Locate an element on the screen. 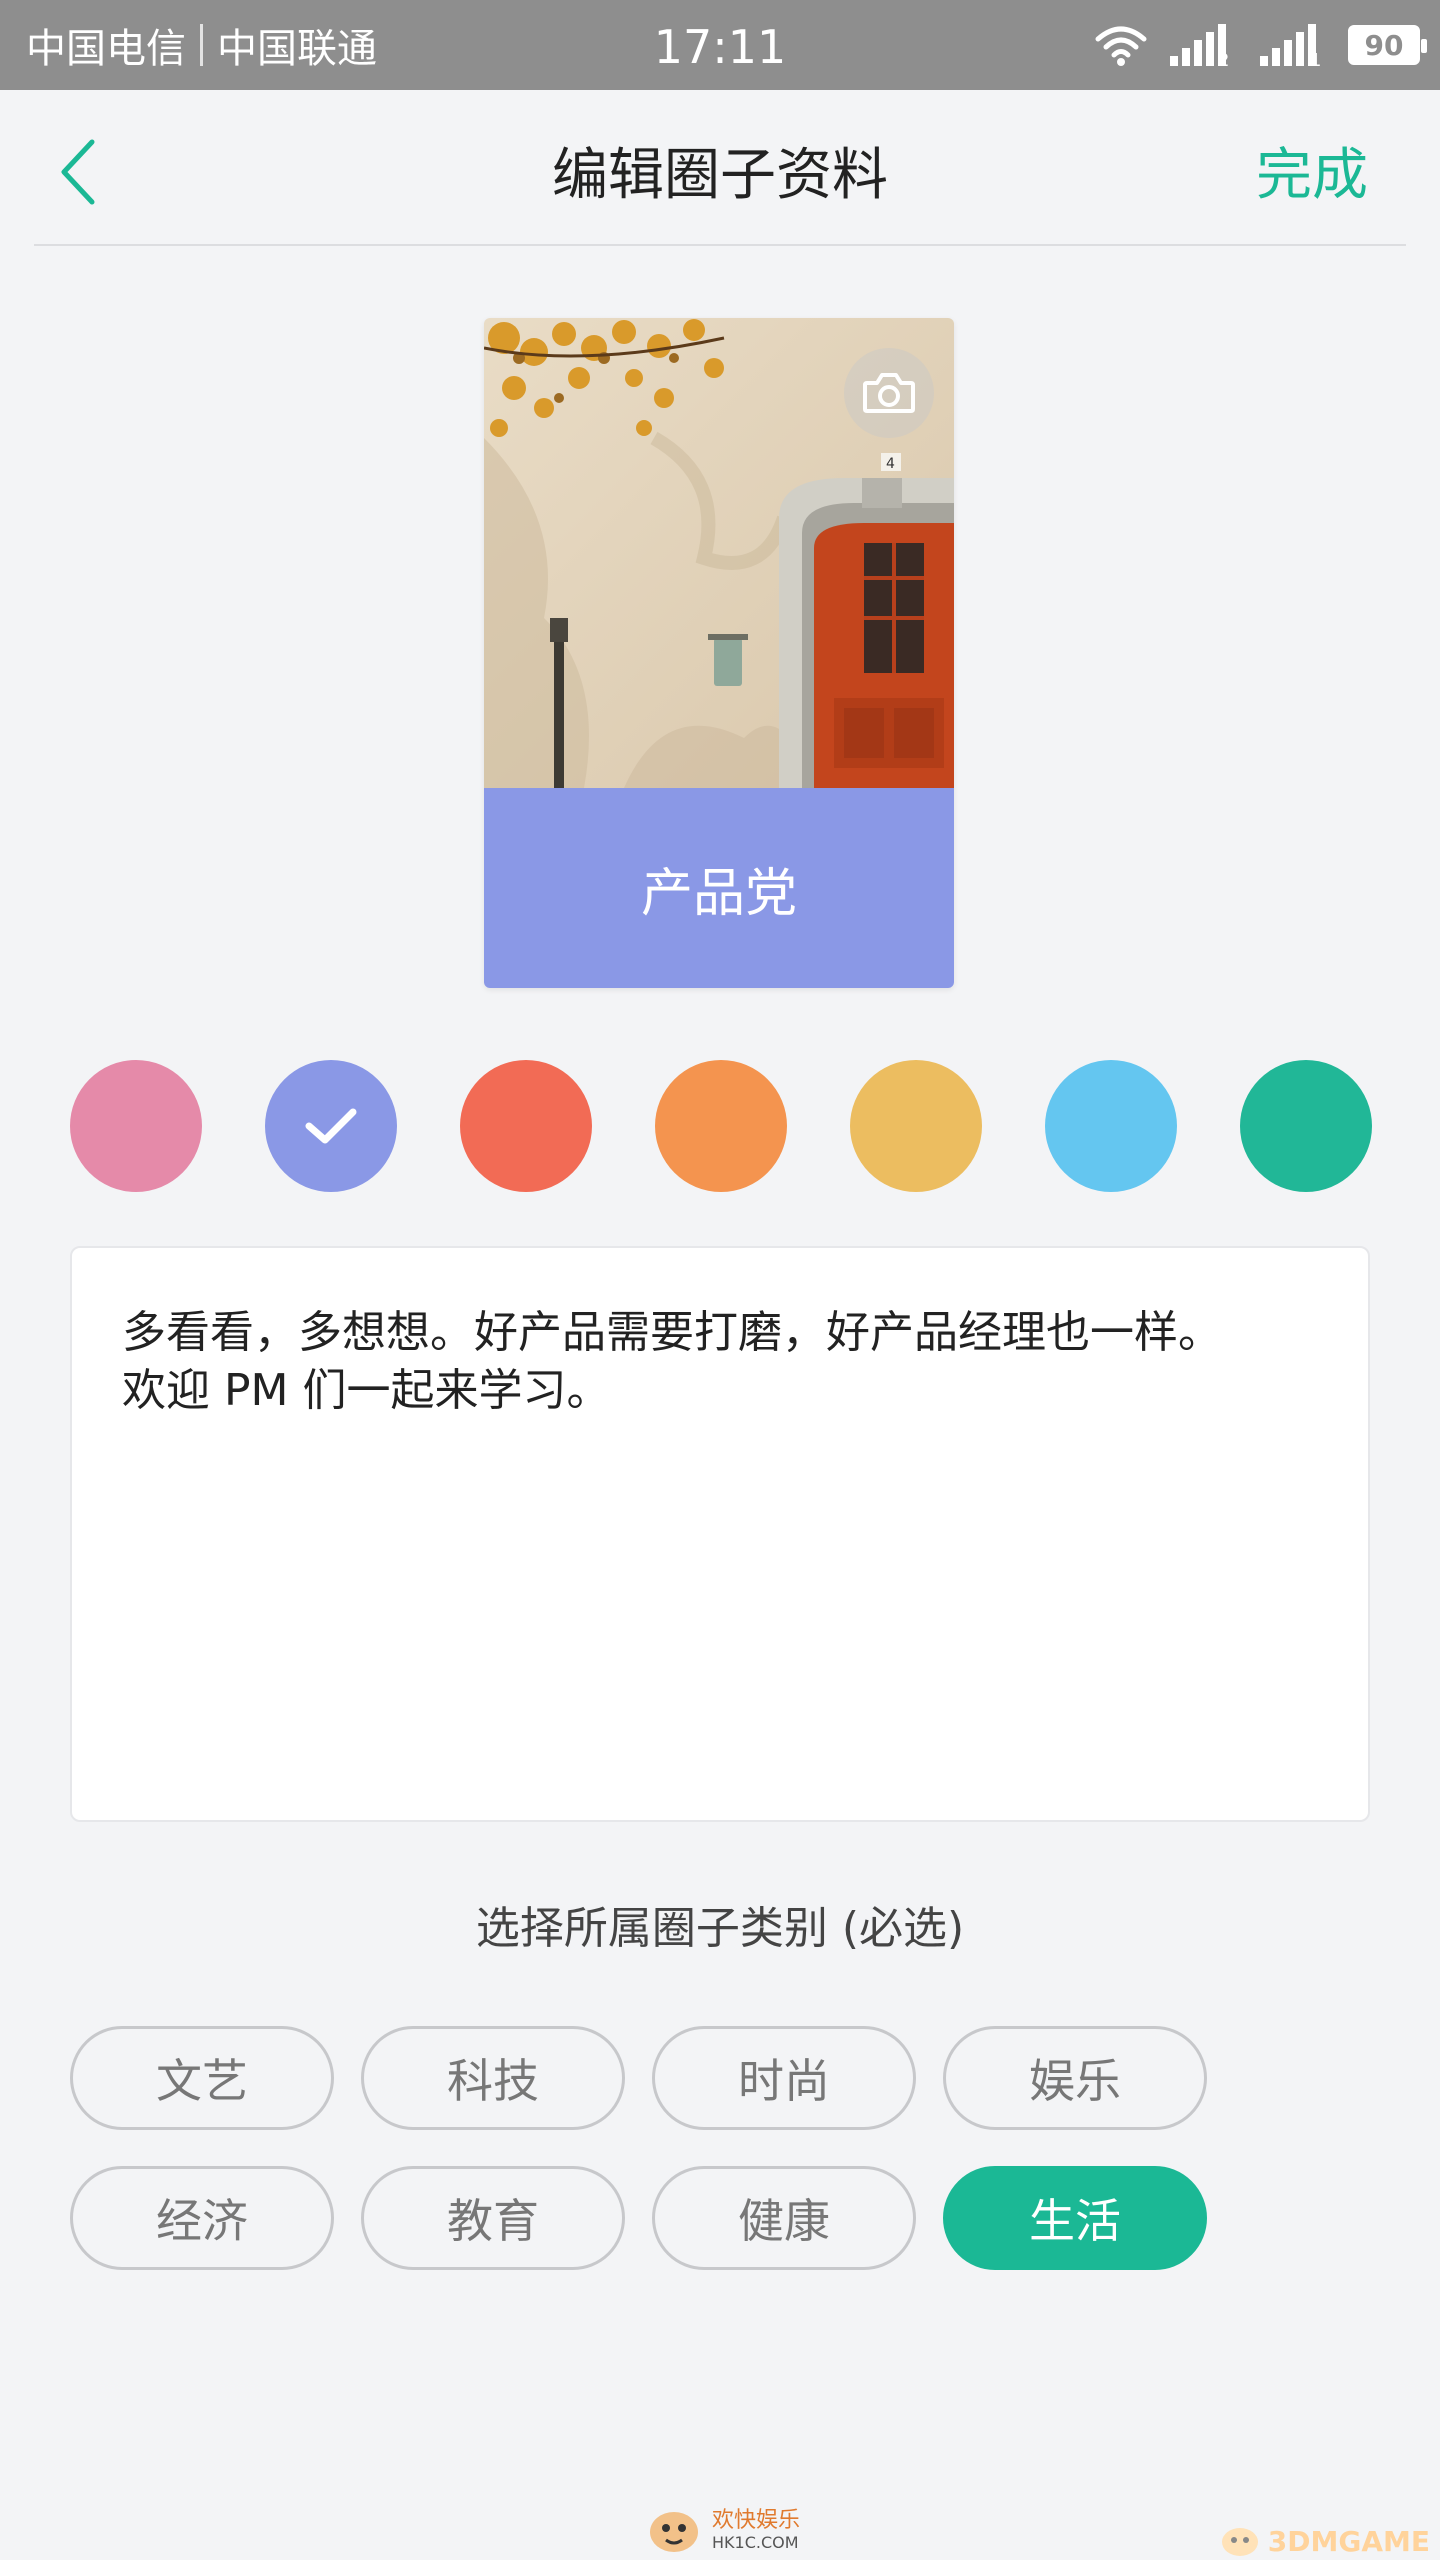 The image size is (1440, 2560). category-chip-wenyi: 文艺 is located at coordinates (202, 2078).